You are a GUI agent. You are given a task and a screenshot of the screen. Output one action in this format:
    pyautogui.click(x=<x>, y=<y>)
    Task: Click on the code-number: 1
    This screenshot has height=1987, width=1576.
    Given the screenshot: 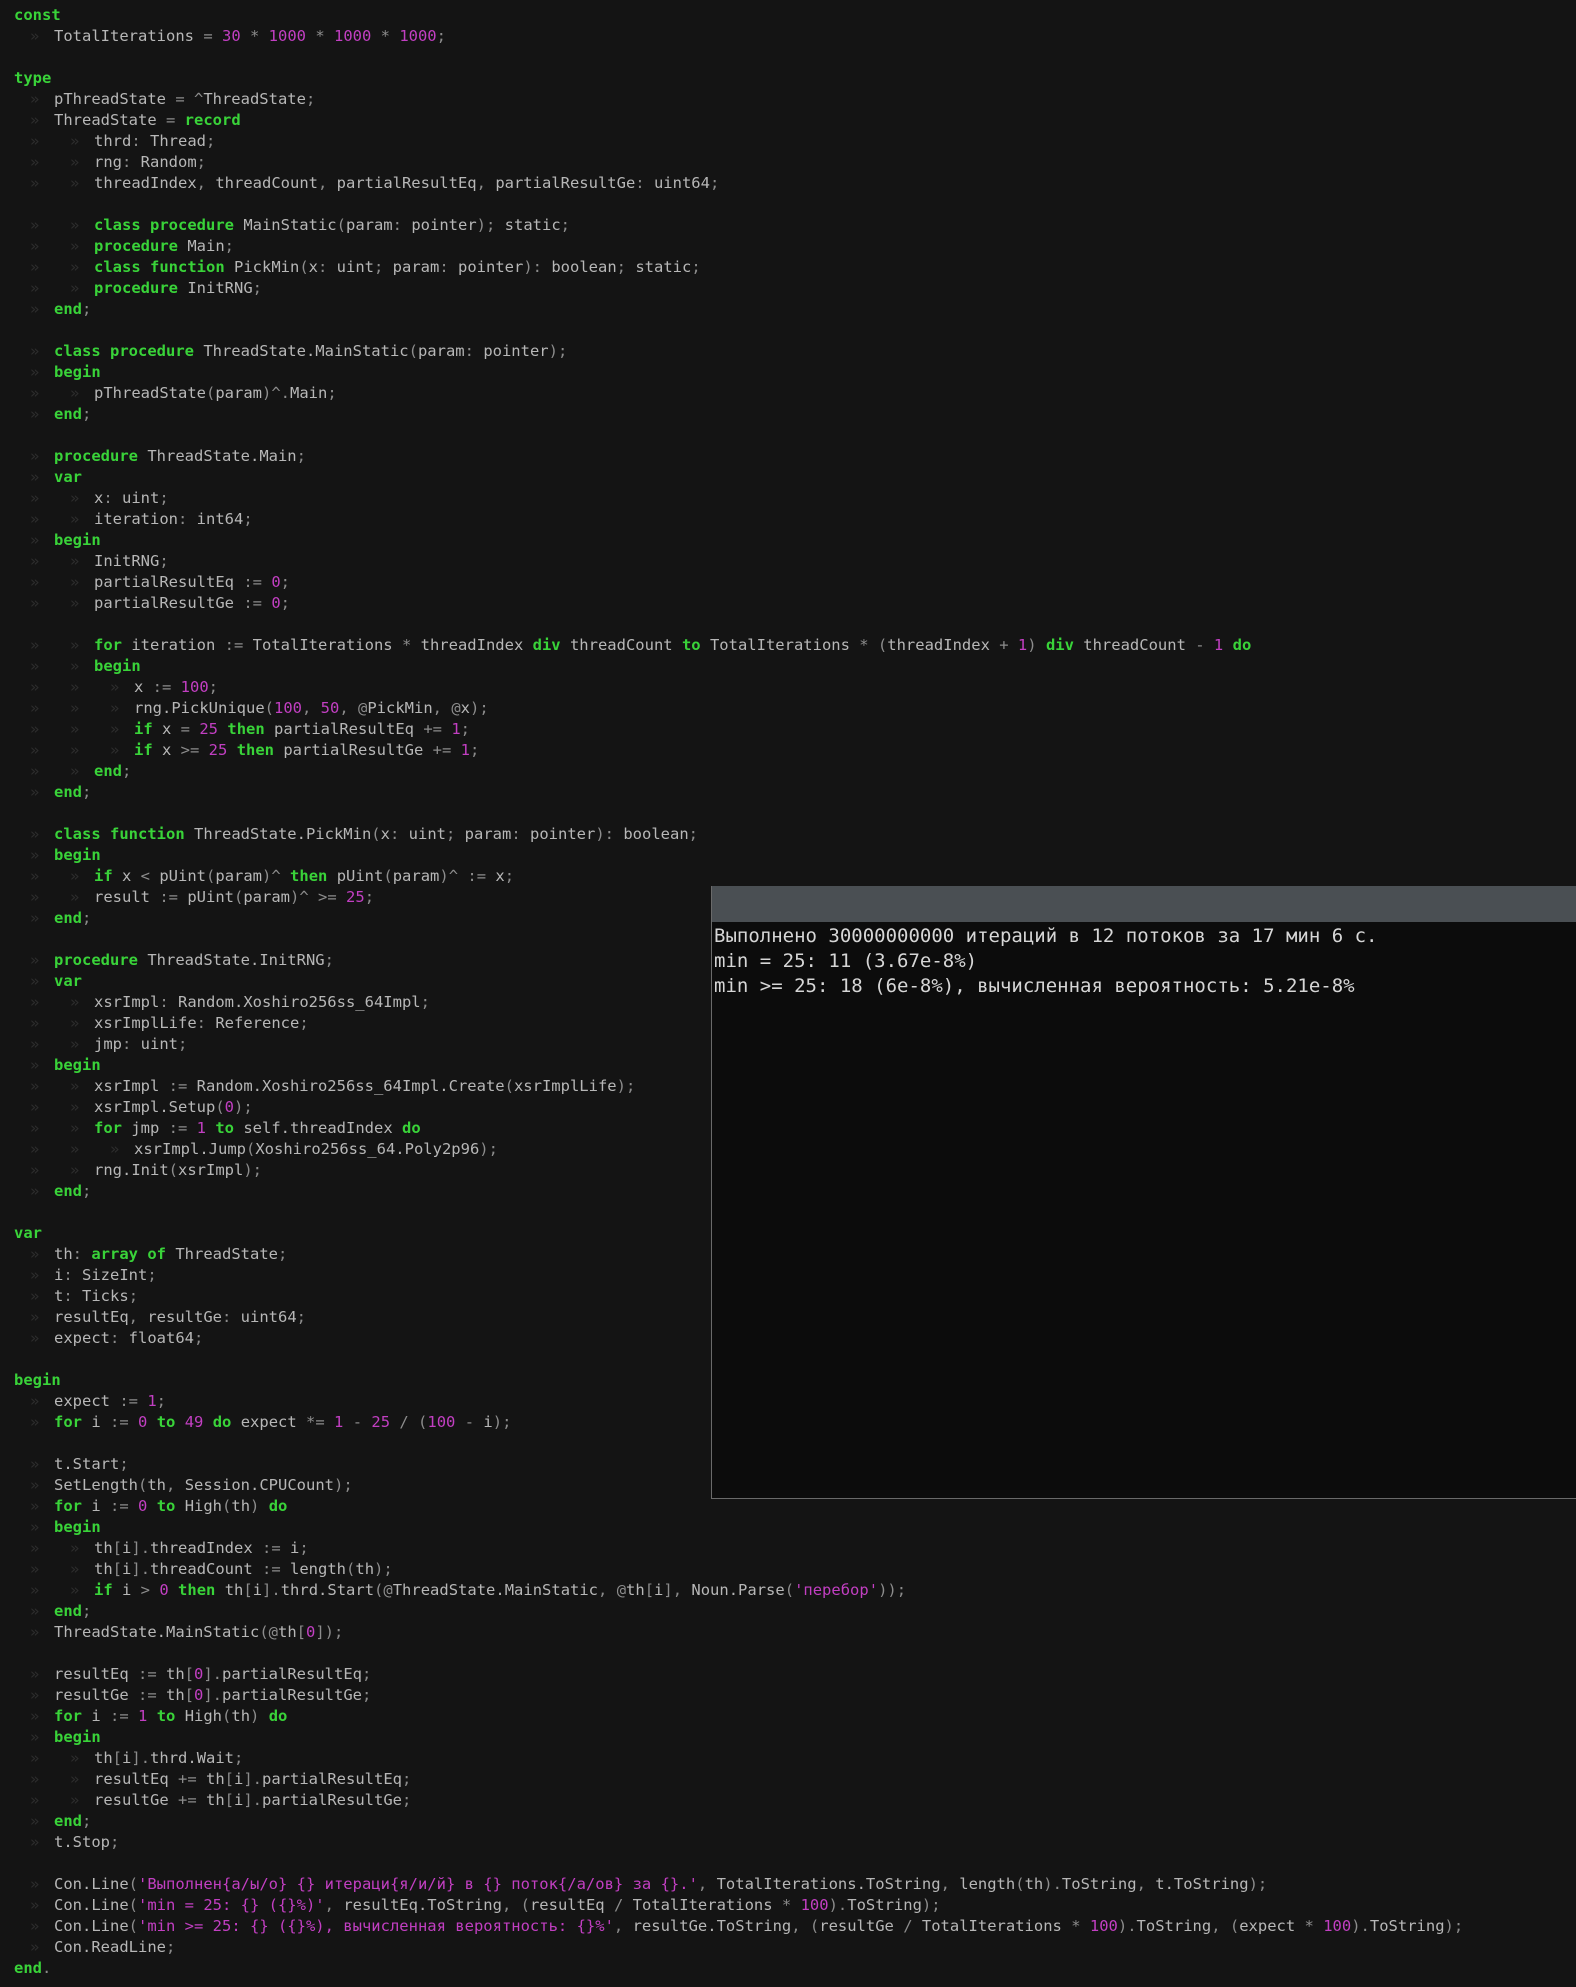 What is the action you would take?
    pyautogui.click(x=1218, y=645)
    